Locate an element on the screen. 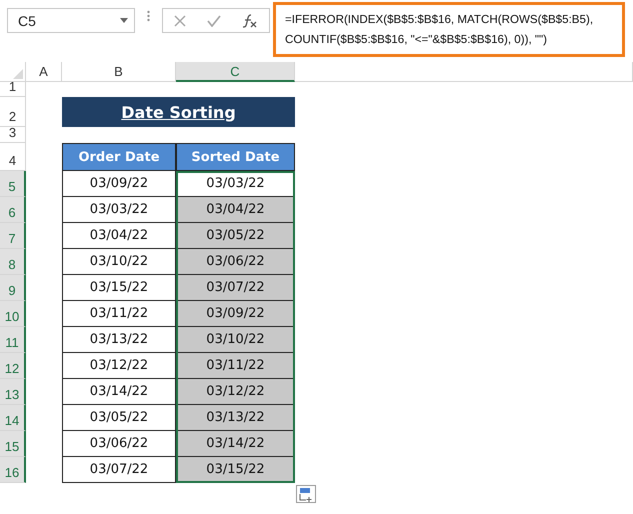 This screenshot has width=633, height=514. row-header: 7 is located at coordinates (13, 236).